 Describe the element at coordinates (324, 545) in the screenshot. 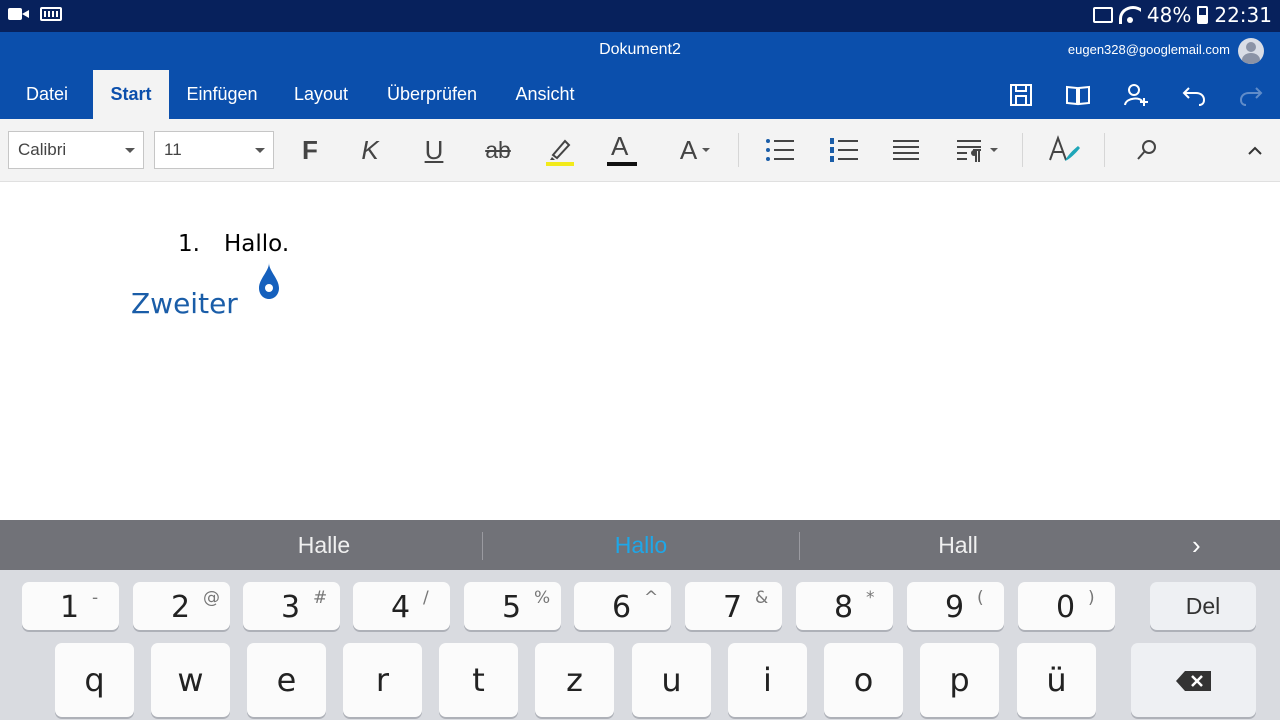

I see `suggestion-halle: Halle` at that location.